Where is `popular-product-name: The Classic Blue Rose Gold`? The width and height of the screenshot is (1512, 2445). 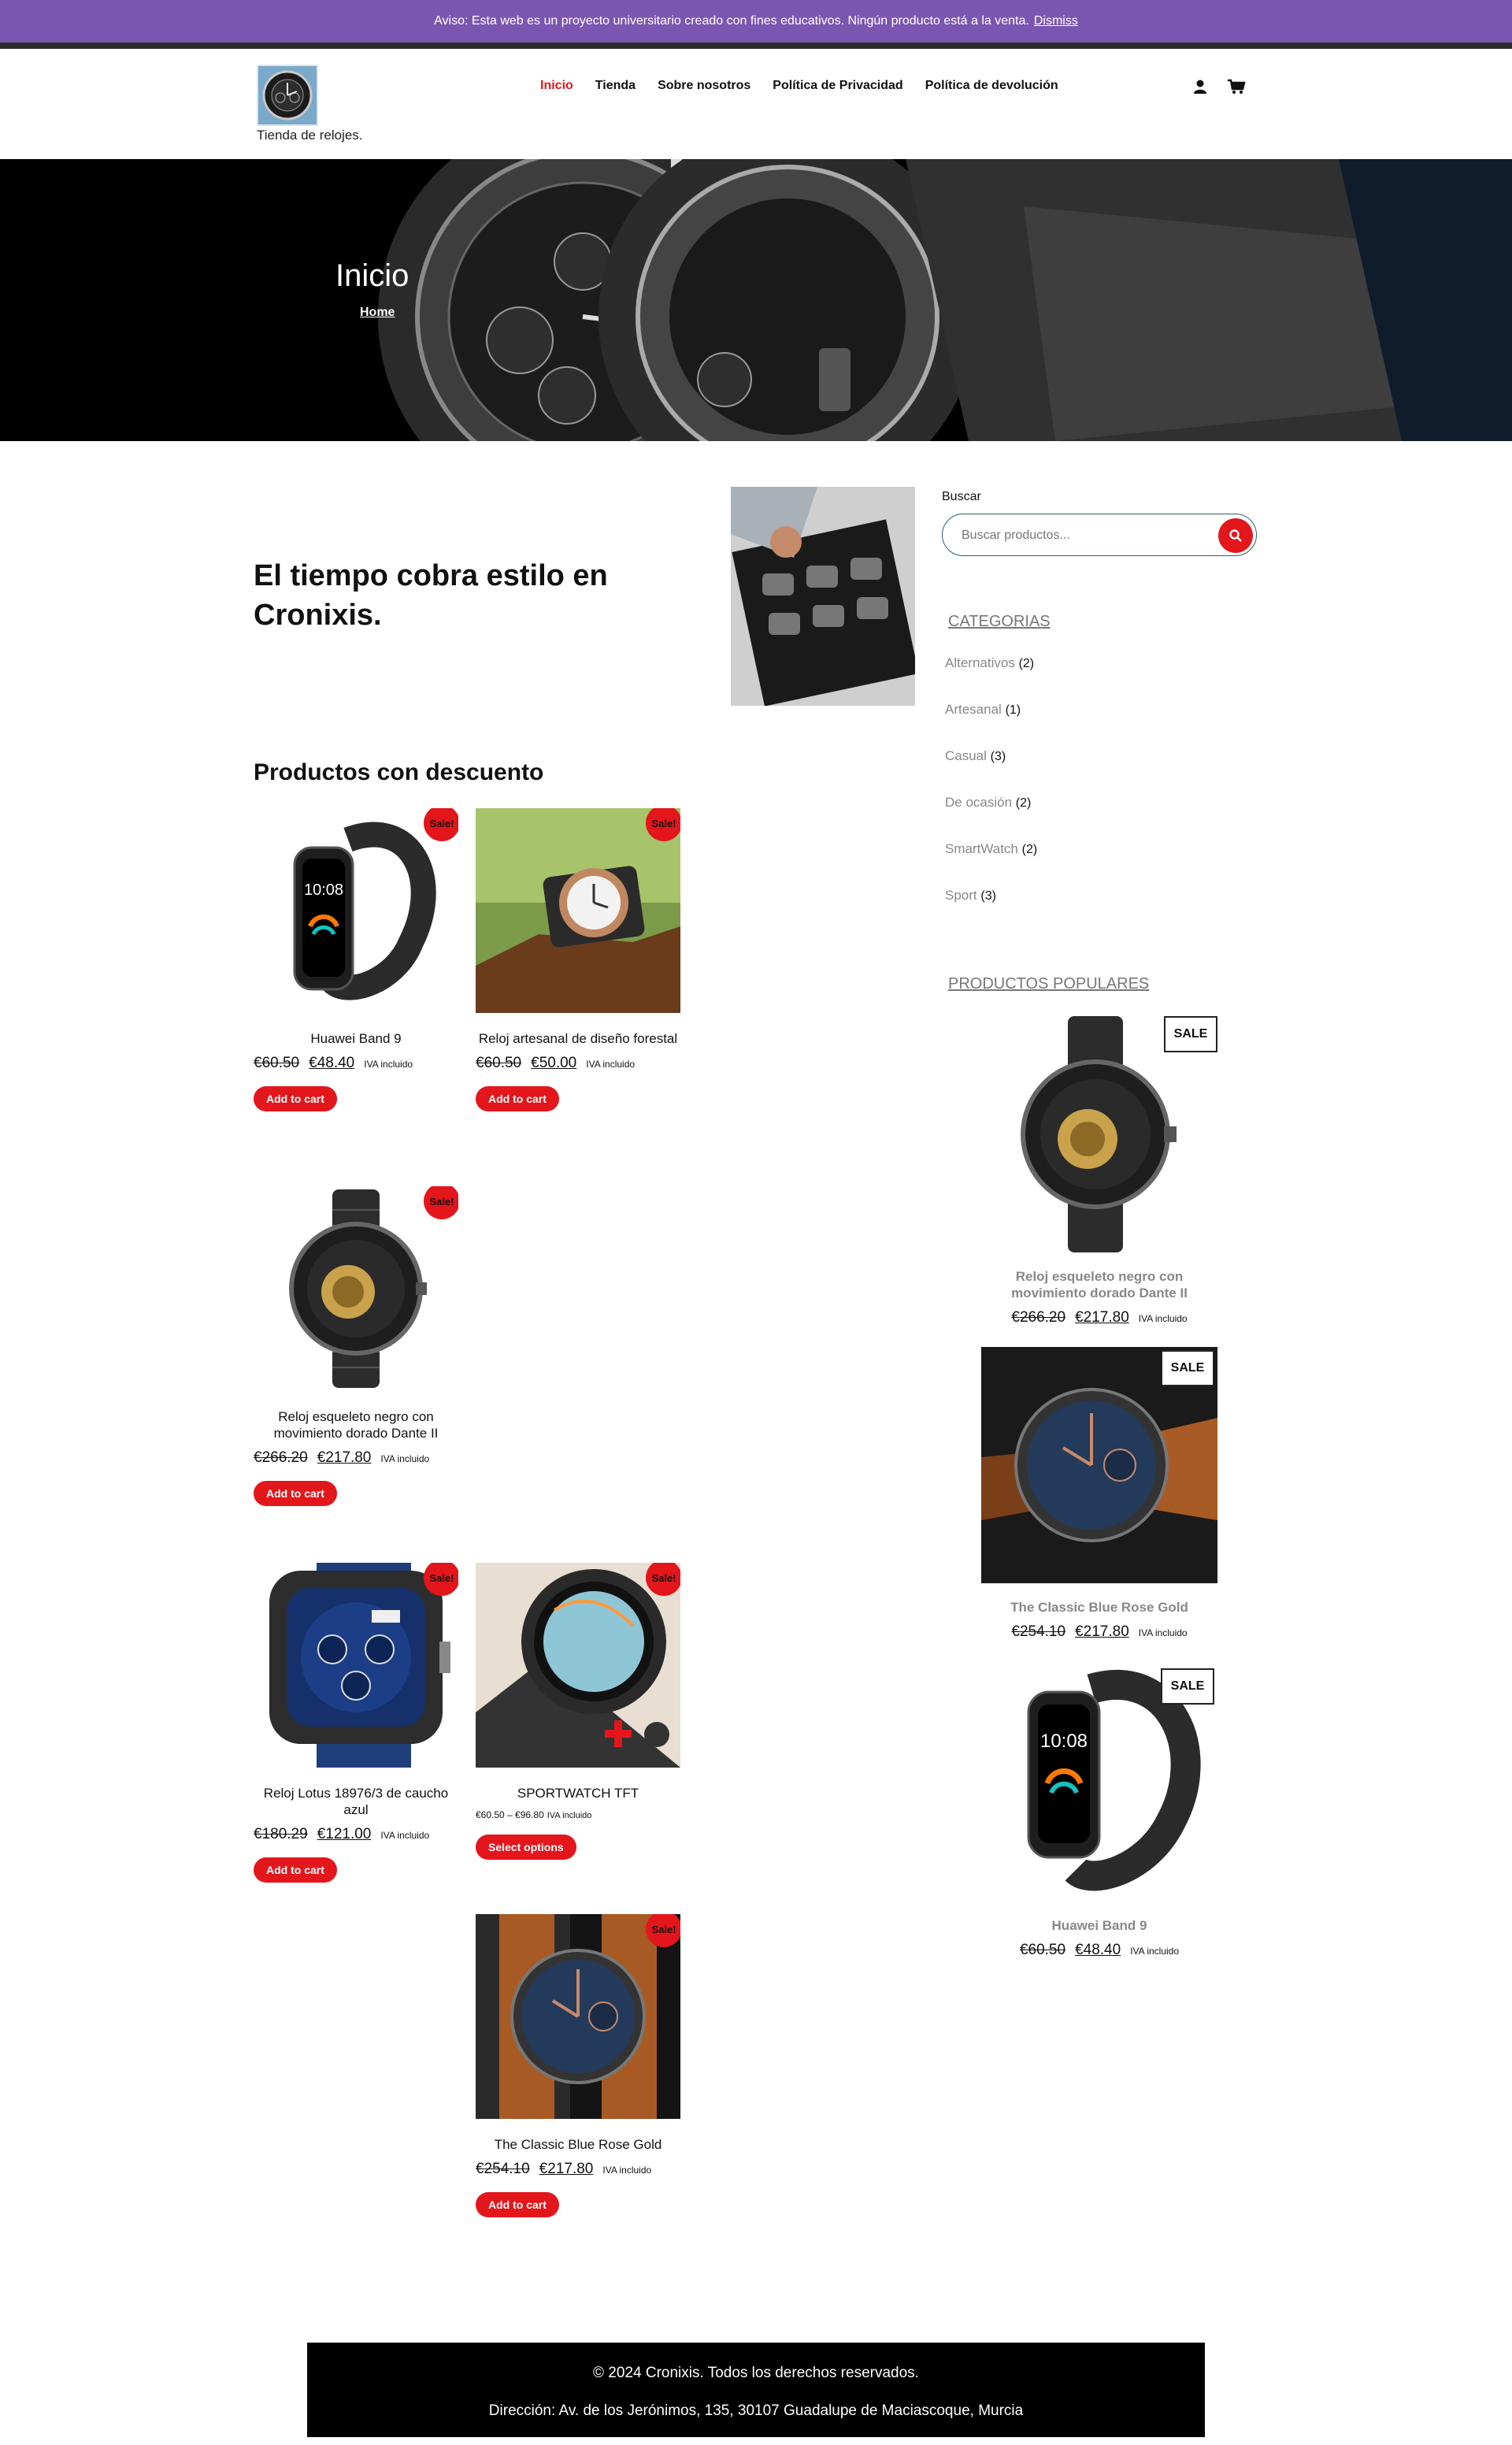
popular-product-name: The Classic Blue Rose Gold is located at coordinates (1099, 1608).